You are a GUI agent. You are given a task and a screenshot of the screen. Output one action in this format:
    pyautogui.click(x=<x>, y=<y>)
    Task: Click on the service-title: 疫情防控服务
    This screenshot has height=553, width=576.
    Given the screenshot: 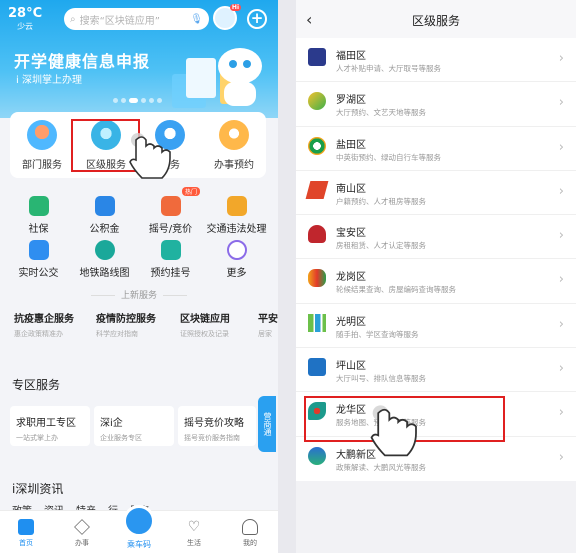 What is the action you would take?
    pyautogui.click(x=126, y=319)
    